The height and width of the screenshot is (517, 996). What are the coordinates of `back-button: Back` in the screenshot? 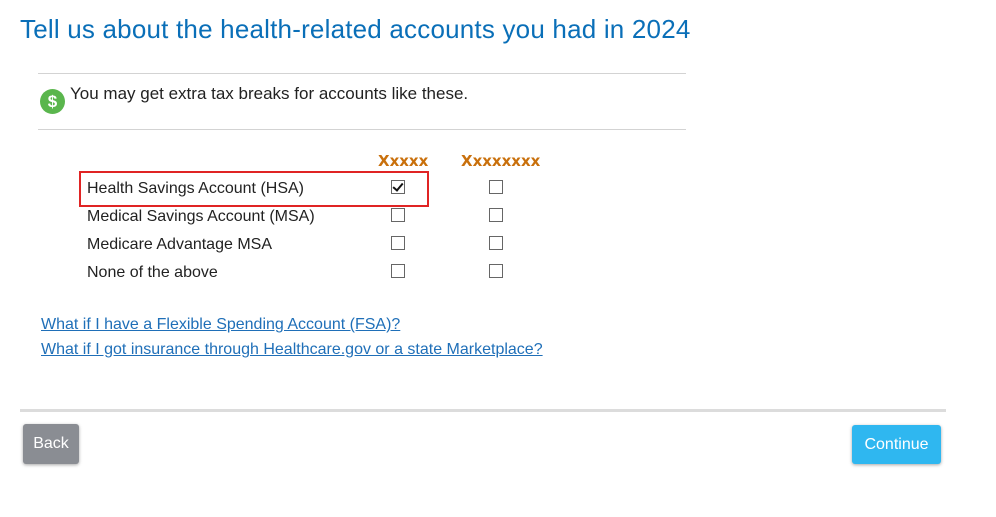 It's located at (51, 444).